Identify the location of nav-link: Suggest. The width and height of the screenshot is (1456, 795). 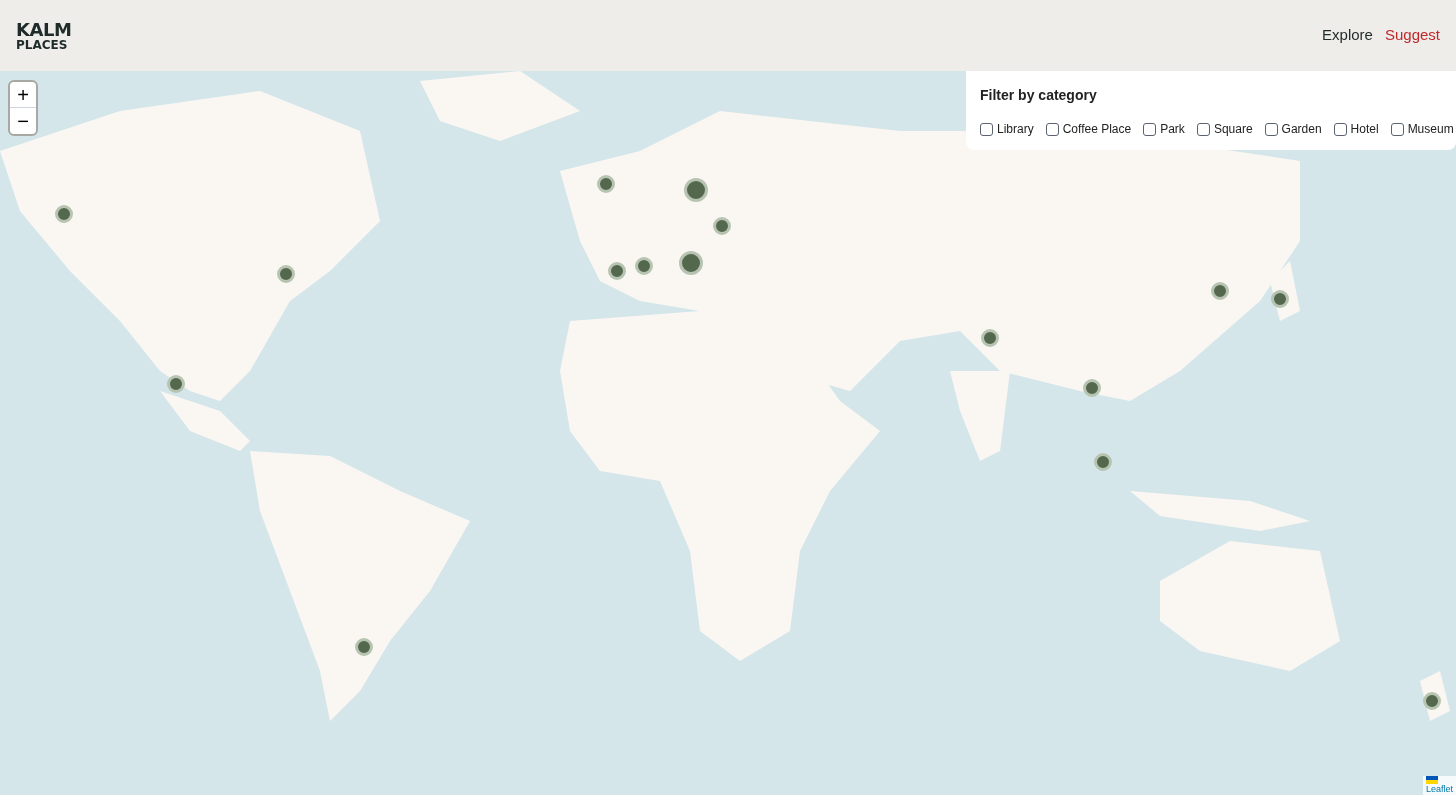
(1412, 35).